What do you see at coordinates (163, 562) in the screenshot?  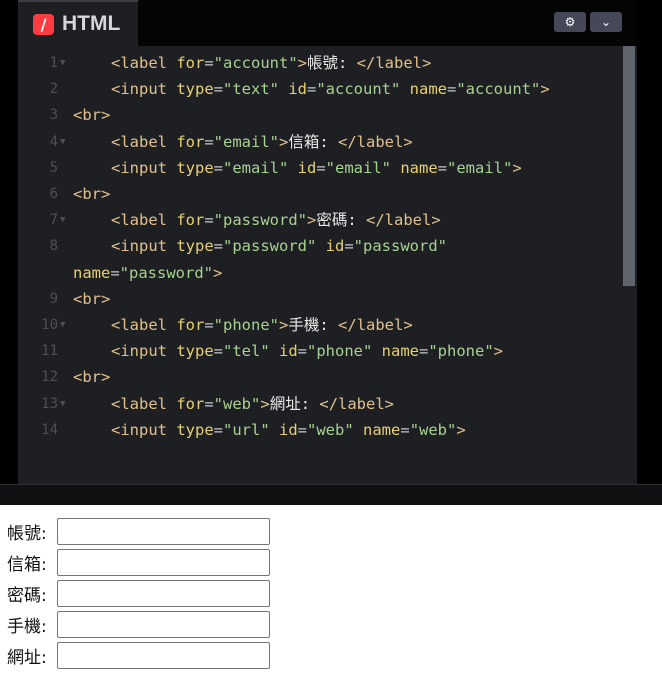 I see `field-input-email` at bounding box center [163, 562].